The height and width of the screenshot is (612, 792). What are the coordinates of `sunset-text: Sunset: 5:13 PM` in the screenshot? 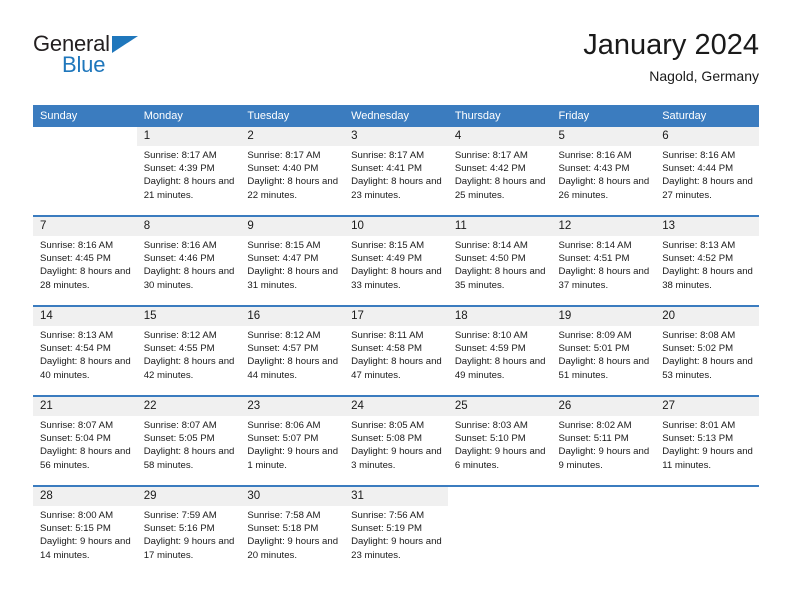 It's located at (698, 439).